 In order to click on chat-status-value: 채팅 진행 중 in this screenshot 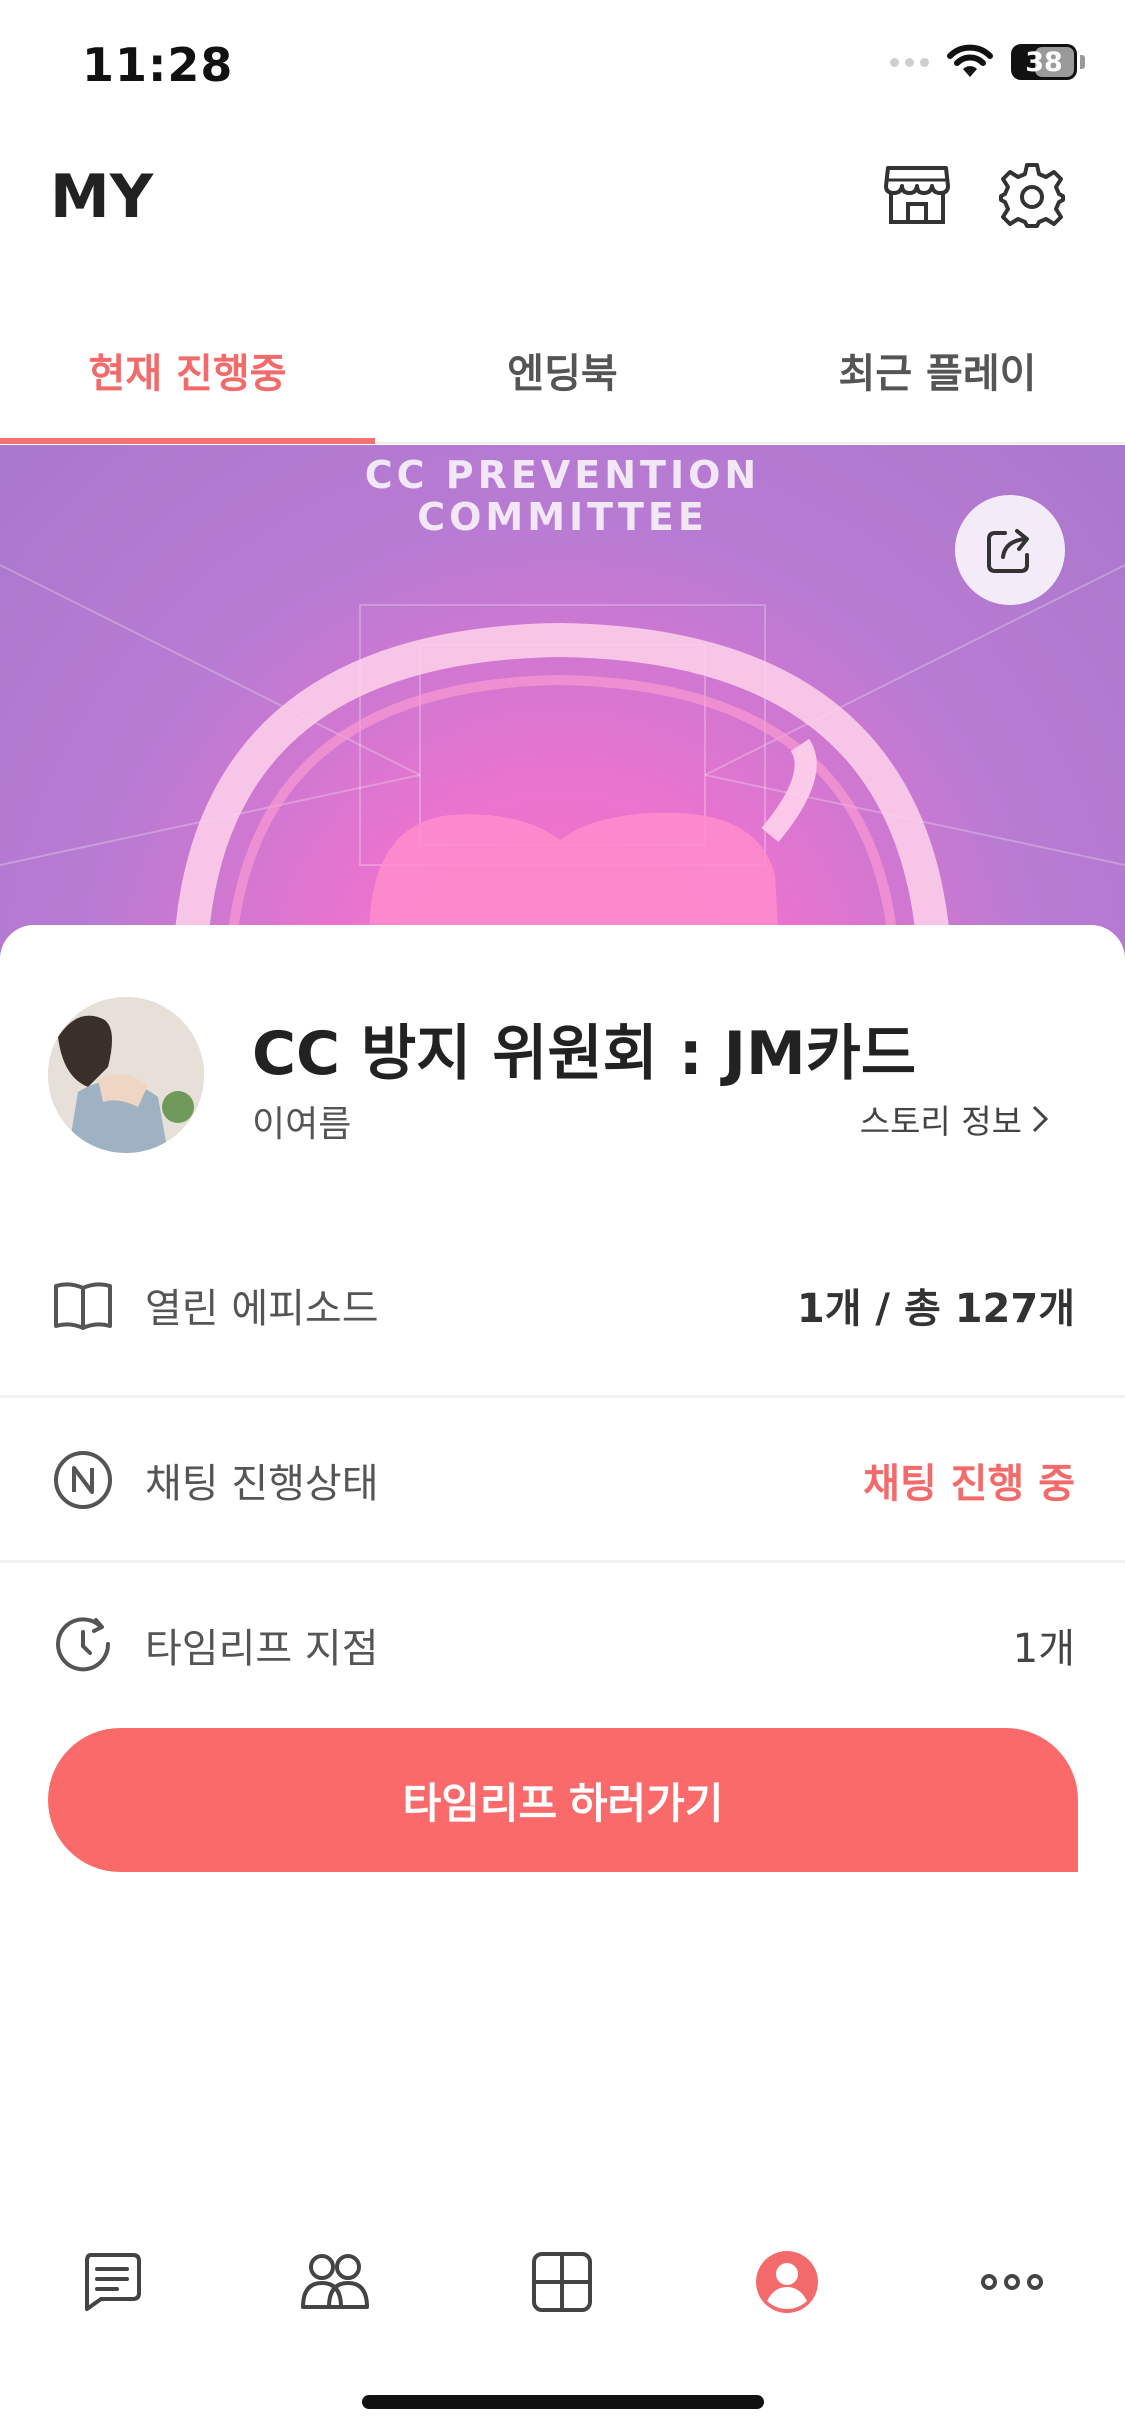, I will do `click(969, 1484)`.